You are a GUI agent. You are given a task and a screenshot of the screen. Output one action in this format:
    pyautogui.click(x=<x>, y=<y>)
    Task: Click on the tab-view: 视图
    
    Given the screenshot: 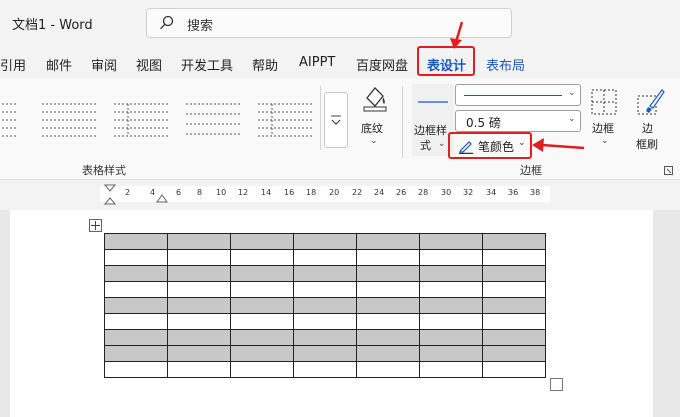 What is the action you would take?
    pyautogui.click(x=149, y=64)
    